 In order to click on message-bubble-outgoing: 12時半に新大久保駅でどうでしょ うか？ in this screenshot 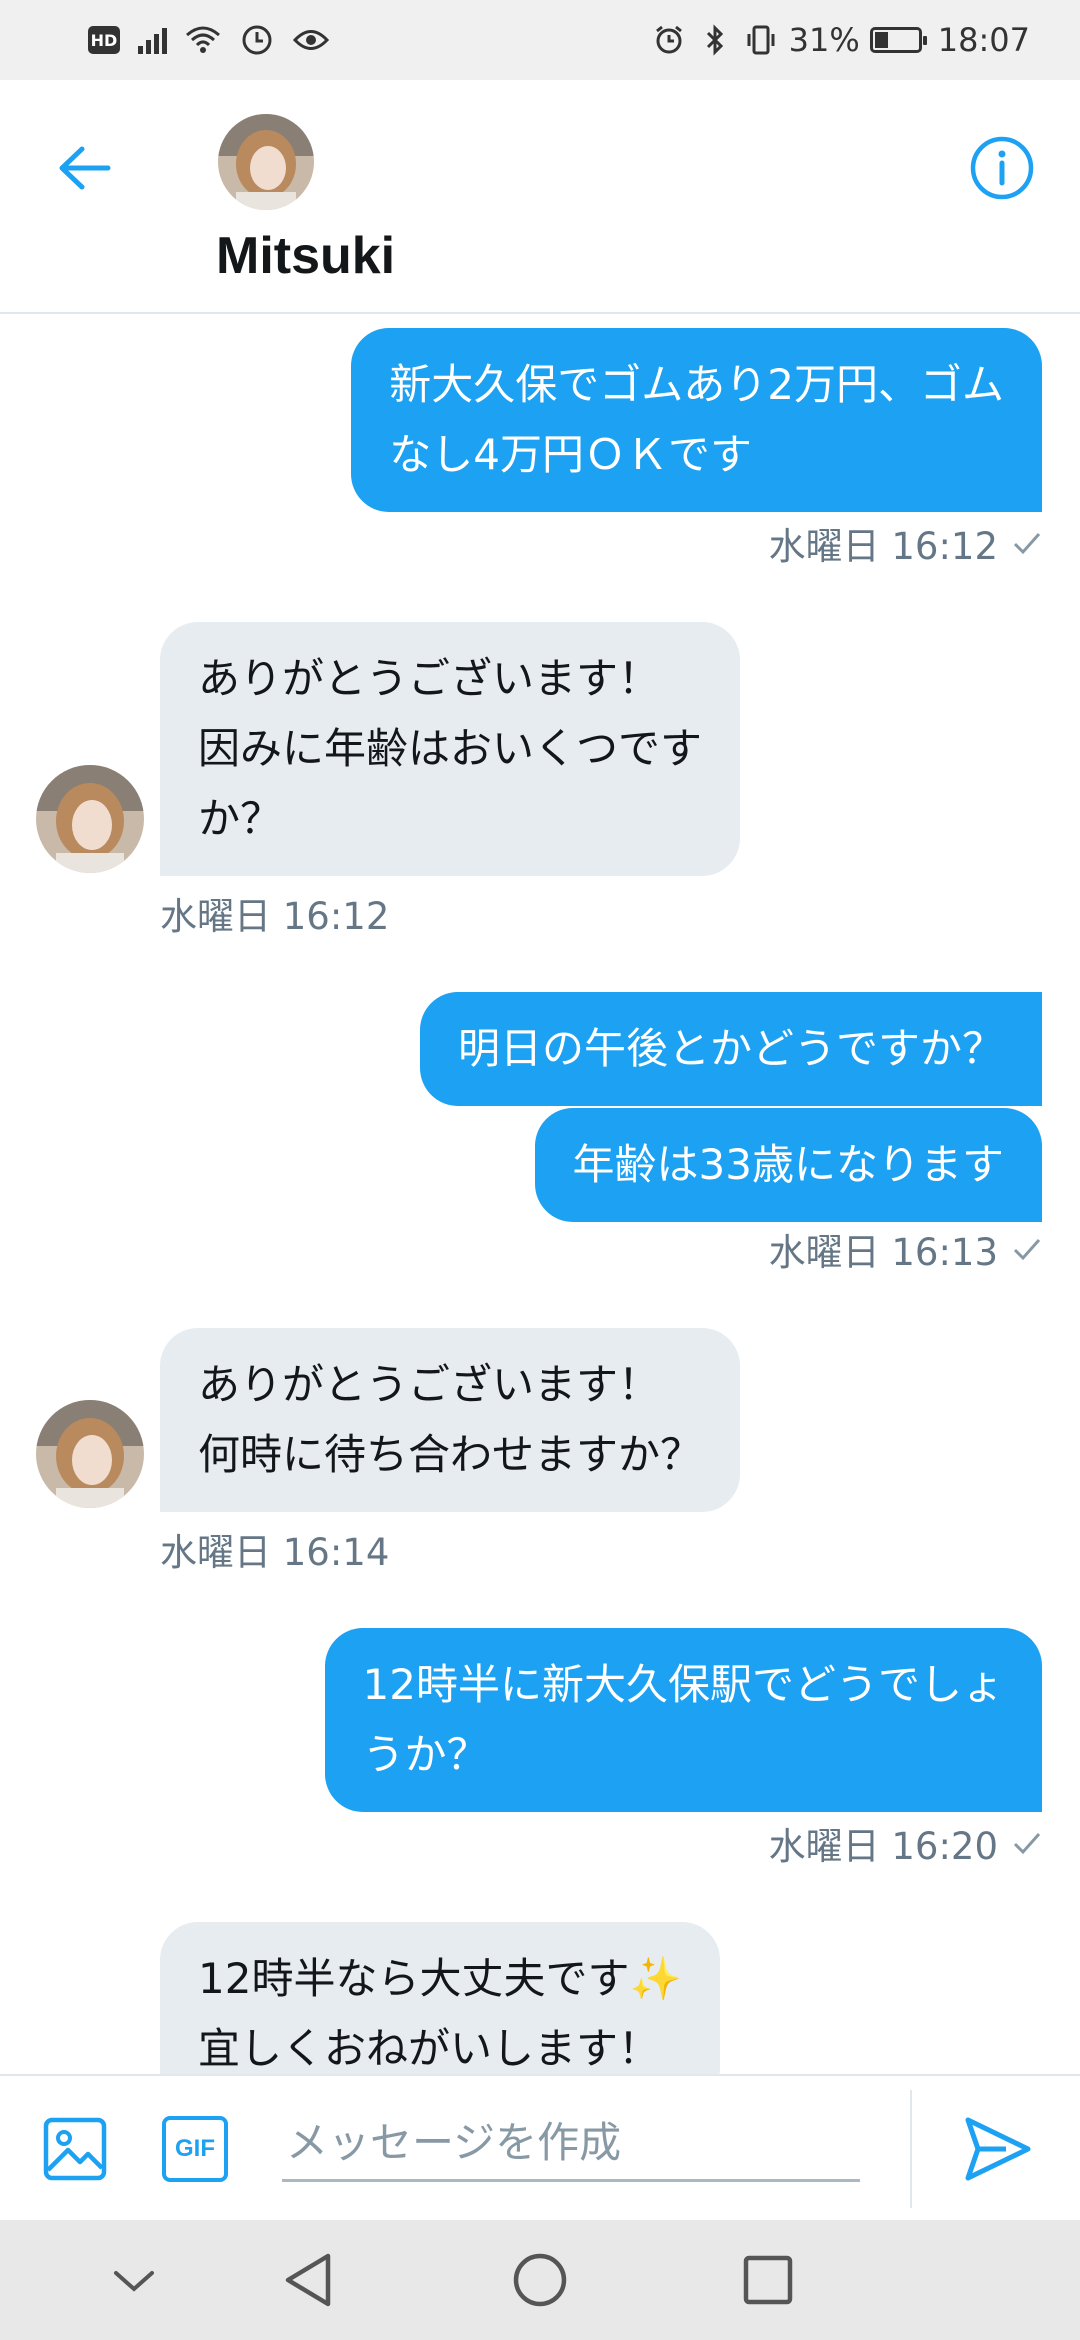, I will do `click(683, 1720)`.